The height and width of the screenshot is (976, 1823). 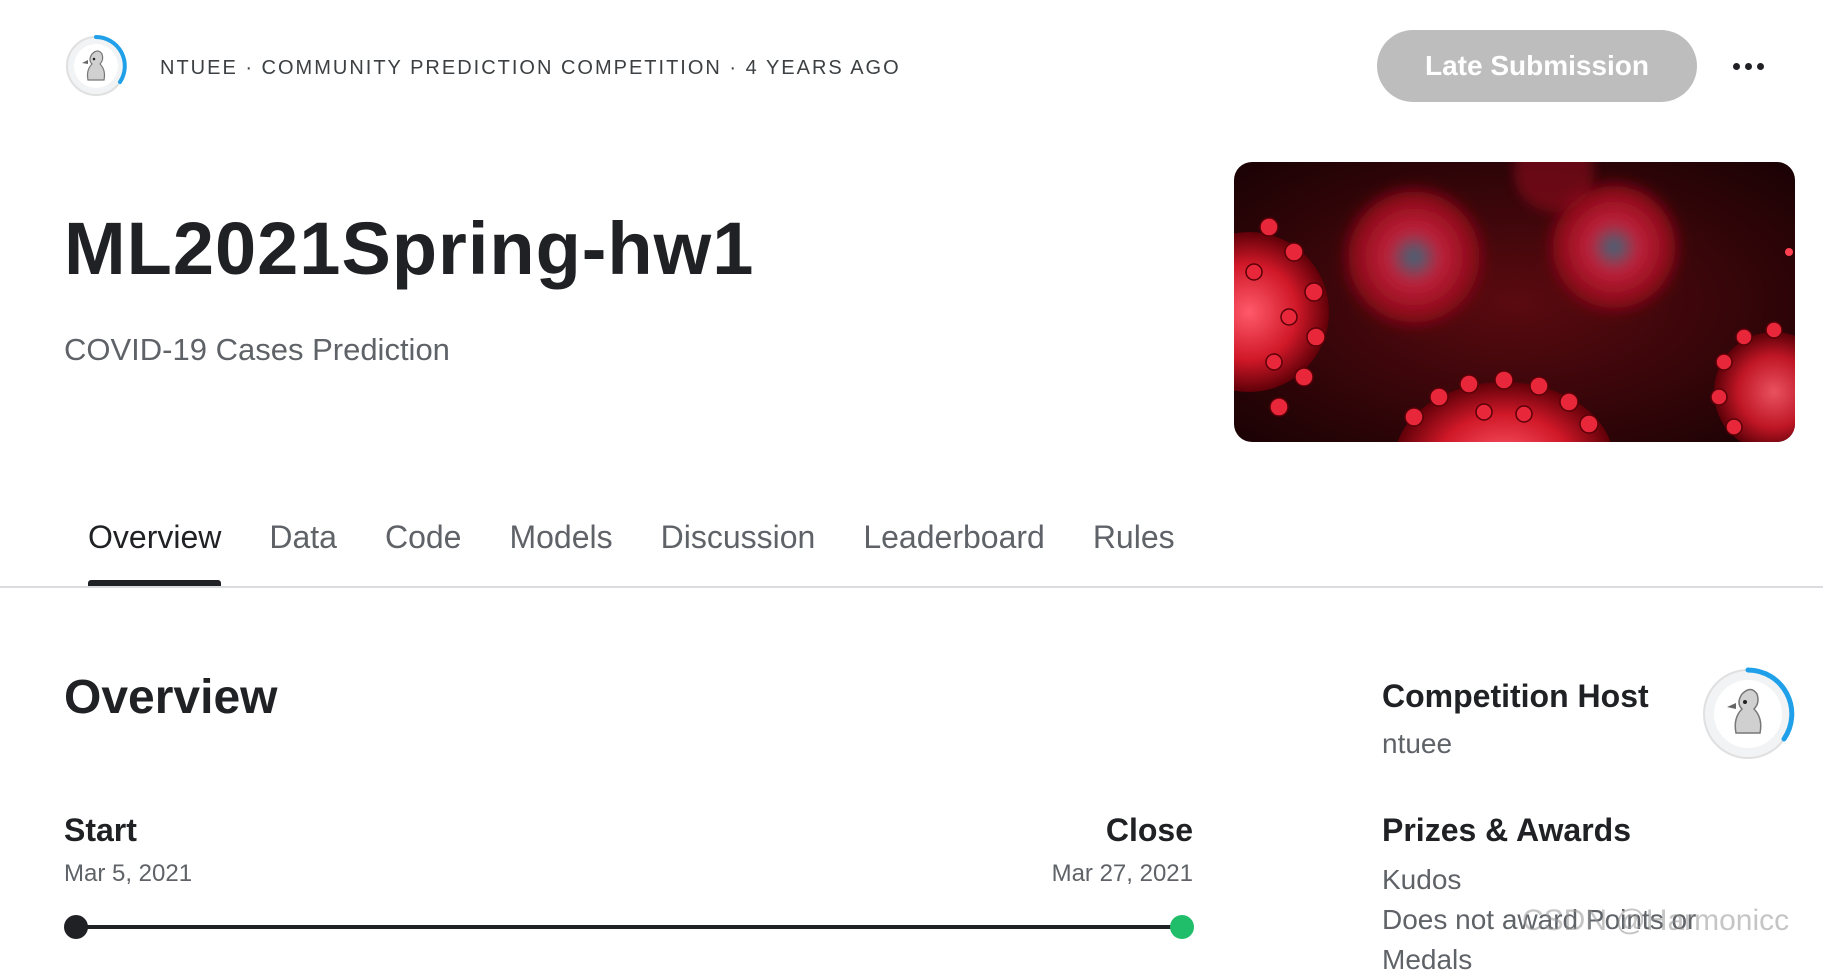 What do you see at coordinates (1514, 302) in the screenshot?
I see `competition-banner-image` at bounding box center [1514, 302].